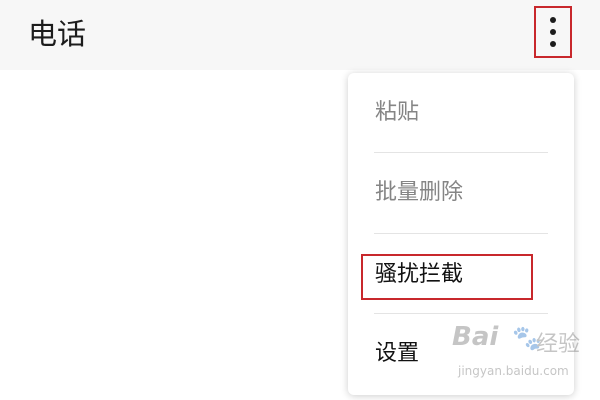  I want to click on watermark-url: jingyan.baidu.com, so click(513, 371).